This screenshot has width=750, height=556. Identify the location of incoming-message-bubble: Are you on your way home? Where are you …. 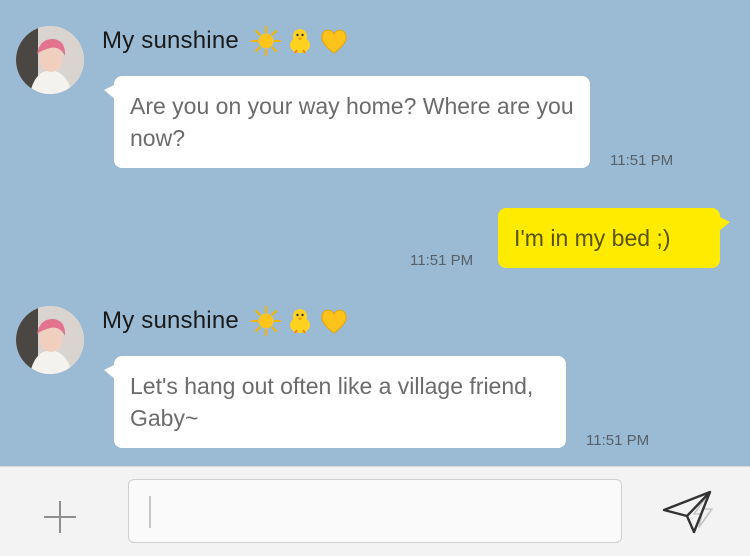
(347, 122).